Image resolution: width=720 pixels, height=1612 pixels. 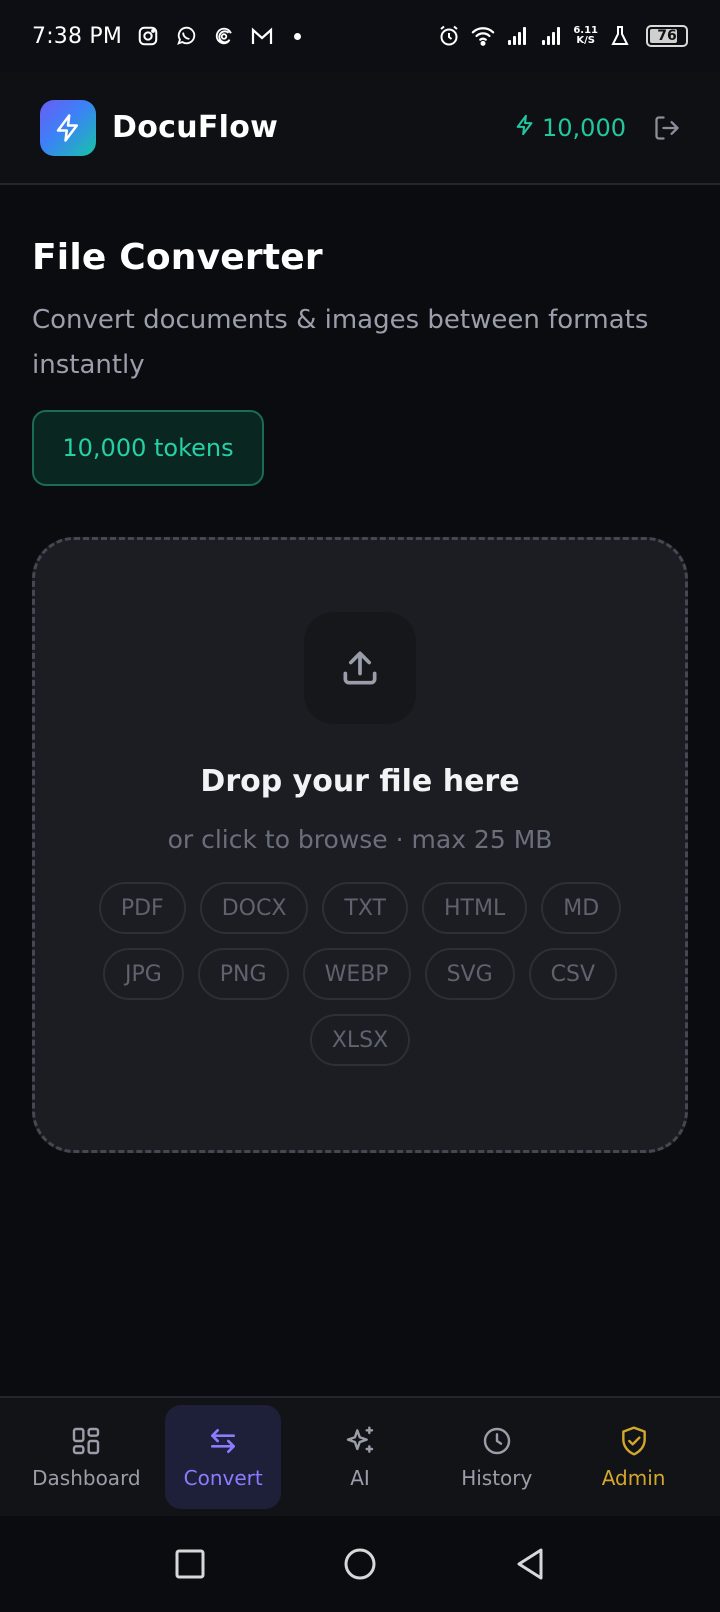 What do you see at coordinates (634, 1441) in the screenshot?
I see `shield-check-icon` at bounding box center [634, 1441].